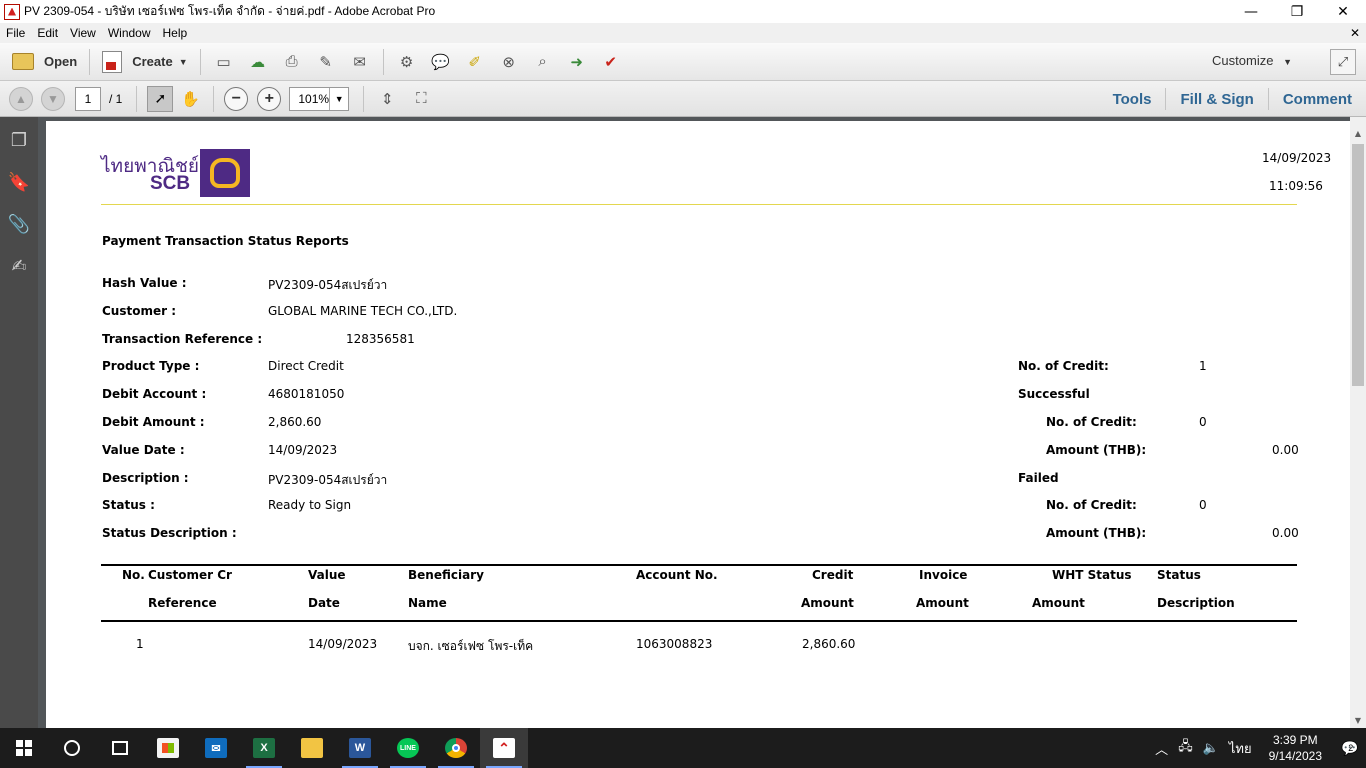  Describe the element at coordinates (144, 283) in the screenshot. I see `hash-label: Hash Value :` at that location.